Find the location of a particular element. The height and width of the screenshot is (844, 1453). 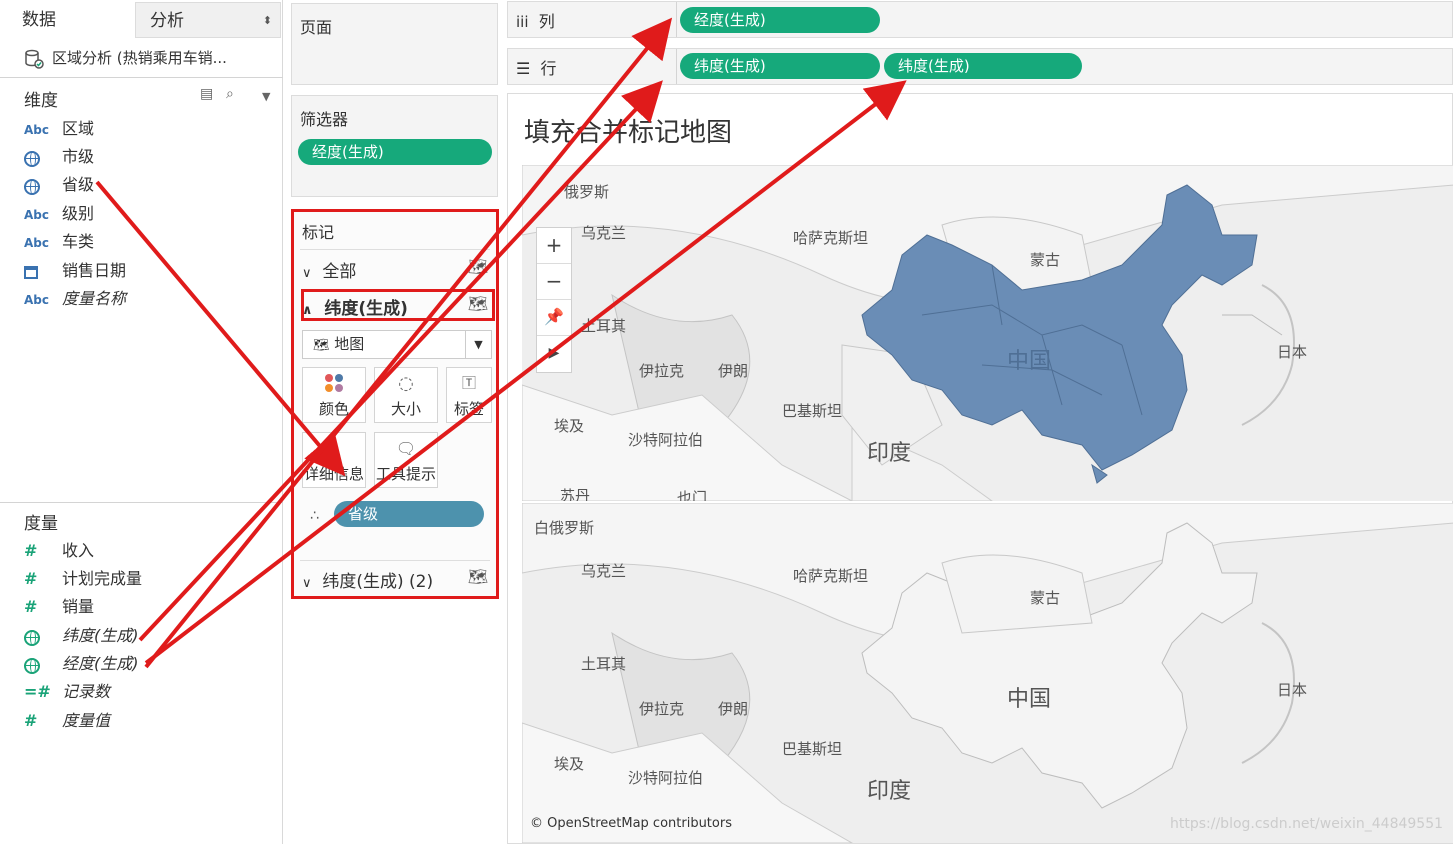

map-label: 俄罗斯 is located at coordinates (587, 192).